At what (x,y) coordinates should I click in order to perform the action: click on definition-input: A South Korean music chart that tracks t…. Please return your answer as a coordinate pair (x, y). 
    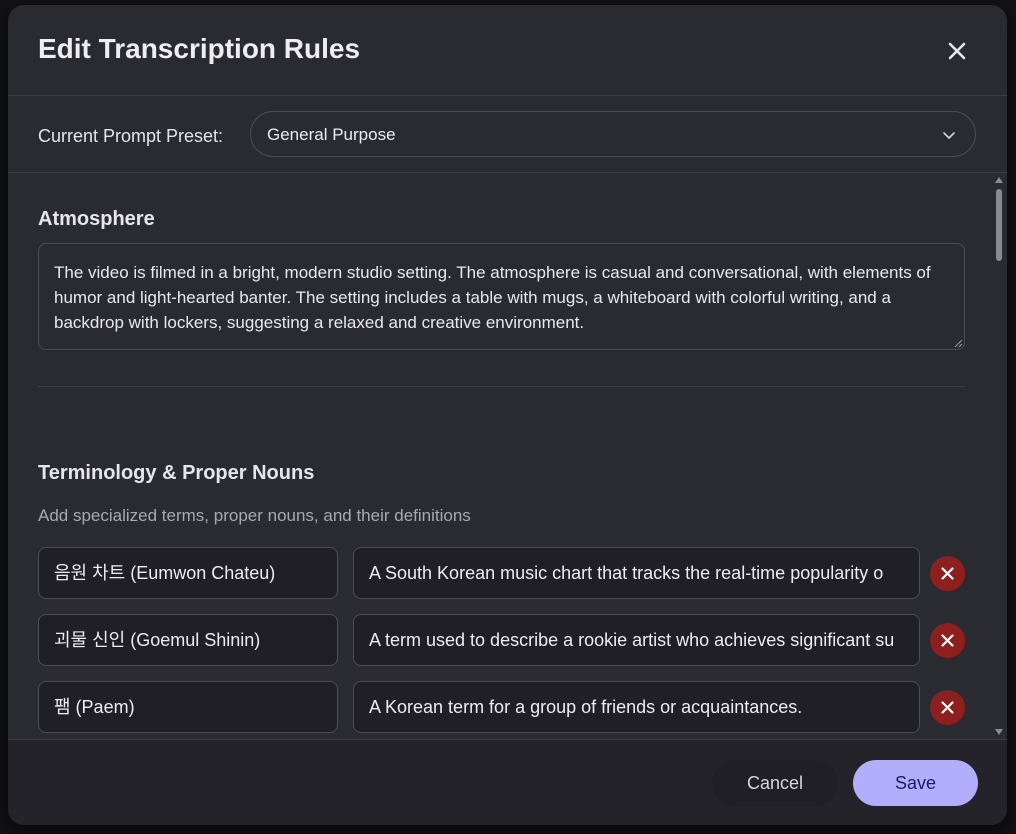
    Looking at the image, I should click on (636, 573).